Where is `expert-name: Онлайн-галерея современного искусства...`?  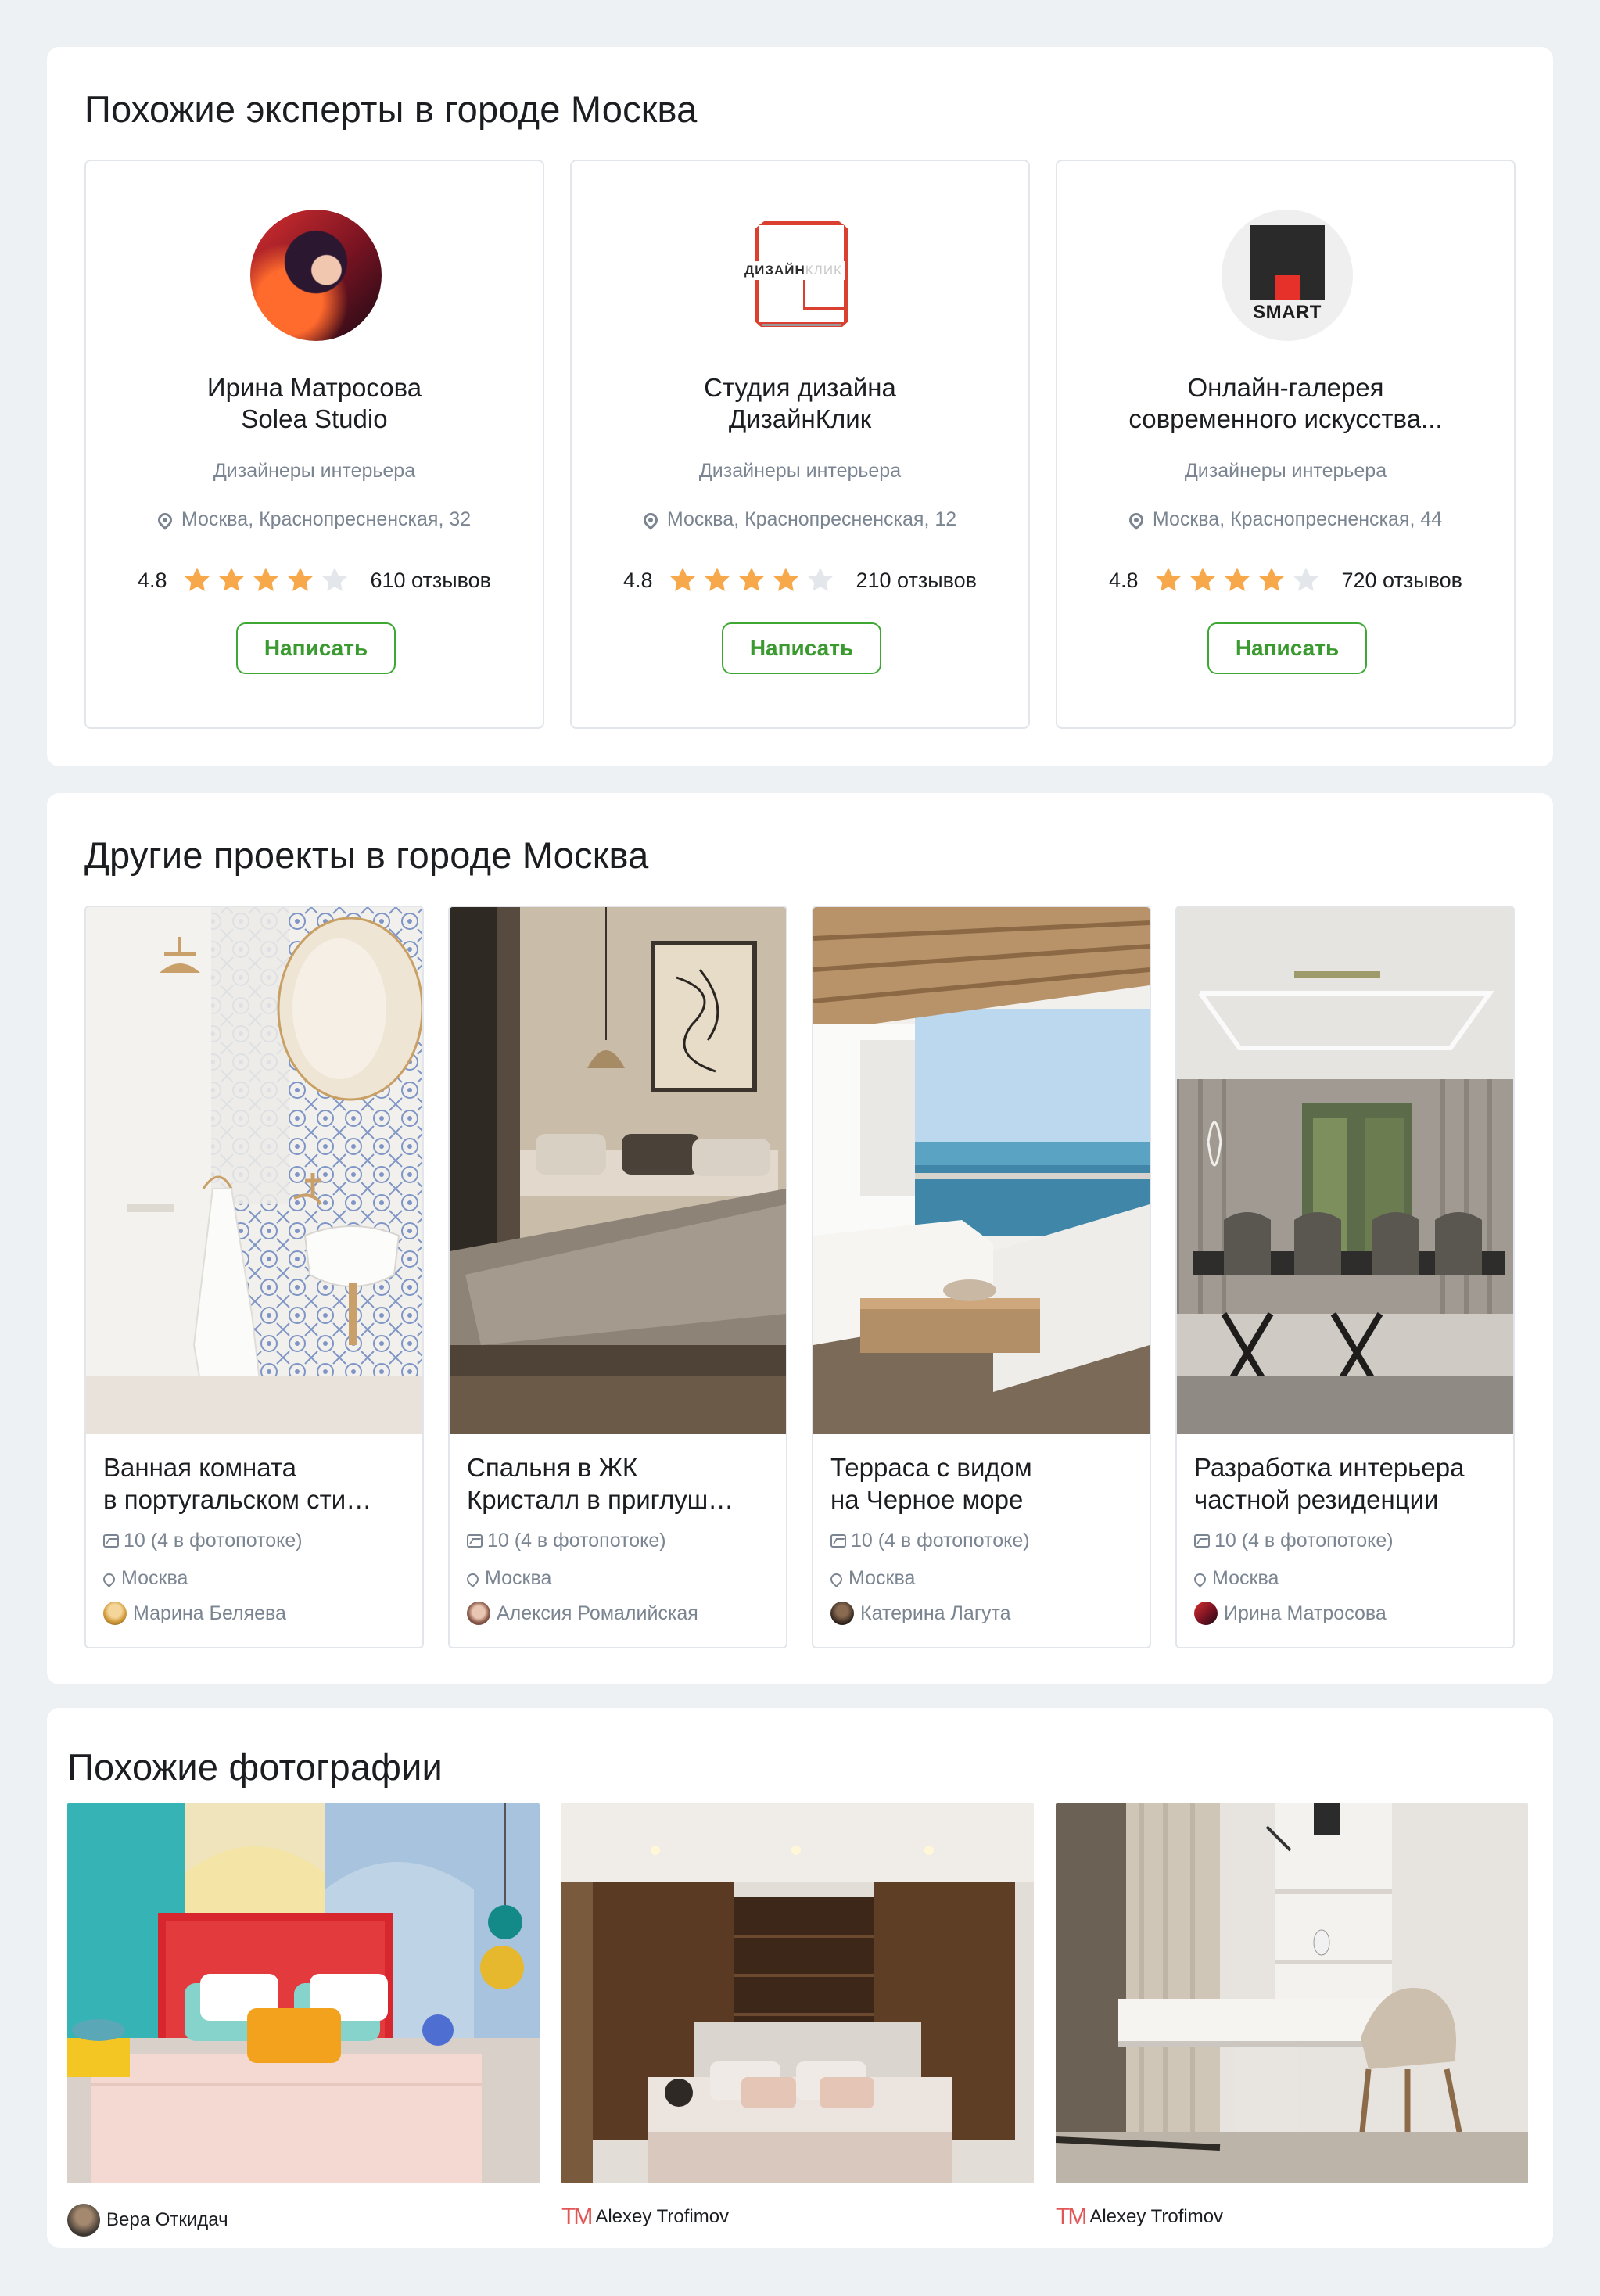
expert-name: Онлайн-галерея современного искусства... is located at coordinates (1285, 403).